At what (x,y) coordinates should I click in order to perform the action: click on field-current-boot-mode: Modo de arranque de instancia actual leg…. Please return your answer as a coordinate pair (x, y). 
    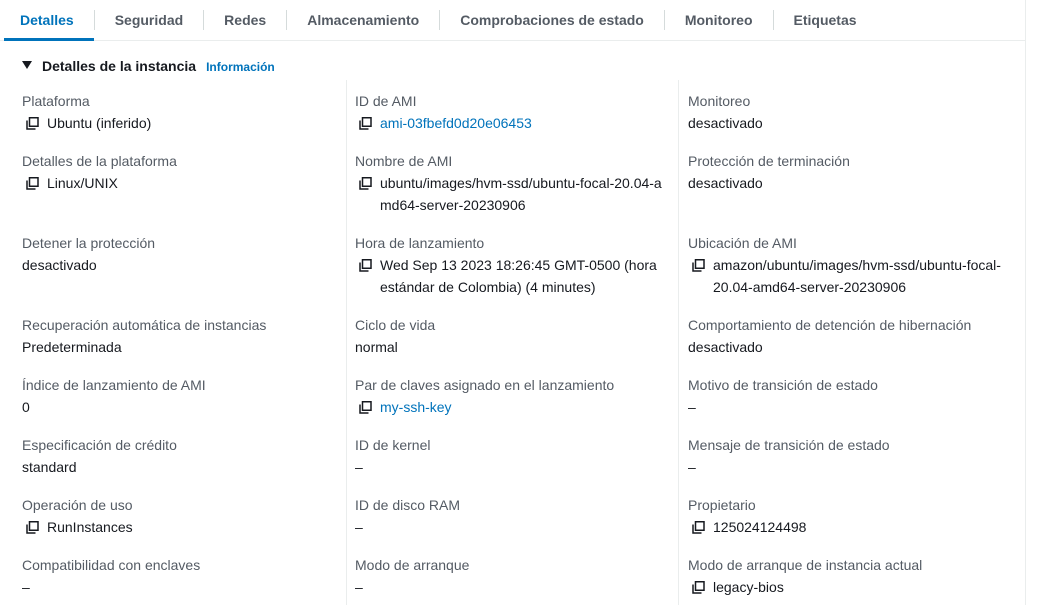
    Looking at the image, I should click on (847, 576).